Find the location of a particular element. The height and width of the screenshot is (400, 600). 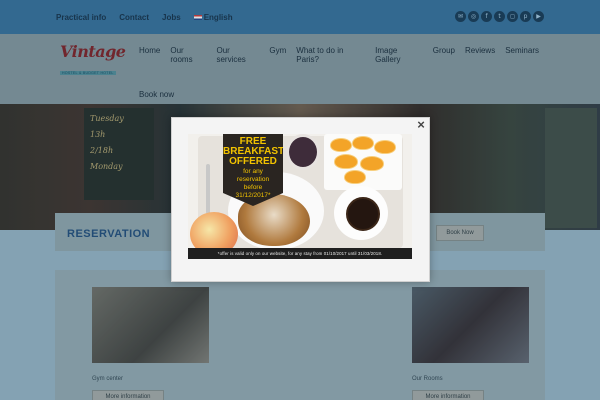

banner-offered: OFFERED is located at coordinates (253, 161).